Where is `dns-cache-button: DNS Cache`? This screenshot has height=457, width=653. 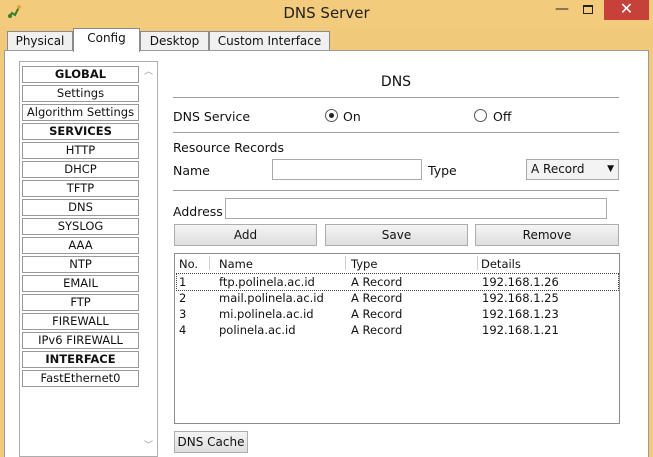 dns-cache-button: DNS Cache is located at coordinates (211, 442).